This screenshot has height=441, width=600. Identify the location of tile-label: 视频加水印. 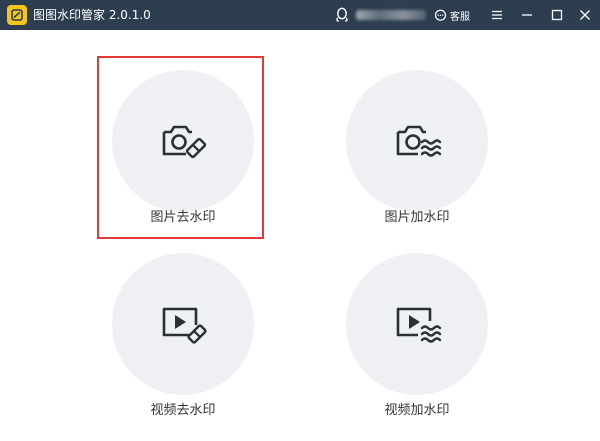
(417, 410).